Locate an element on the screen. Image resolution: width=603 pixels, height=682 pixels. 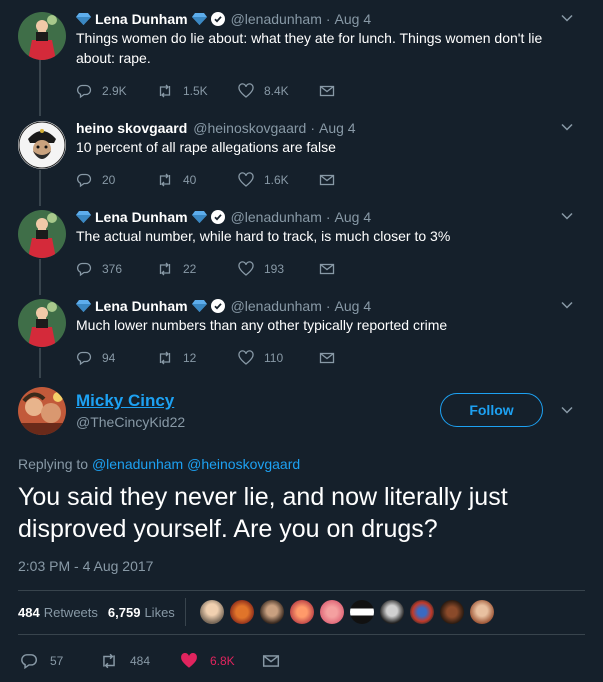
like-button: 110 is located at coordinates (278, 358).